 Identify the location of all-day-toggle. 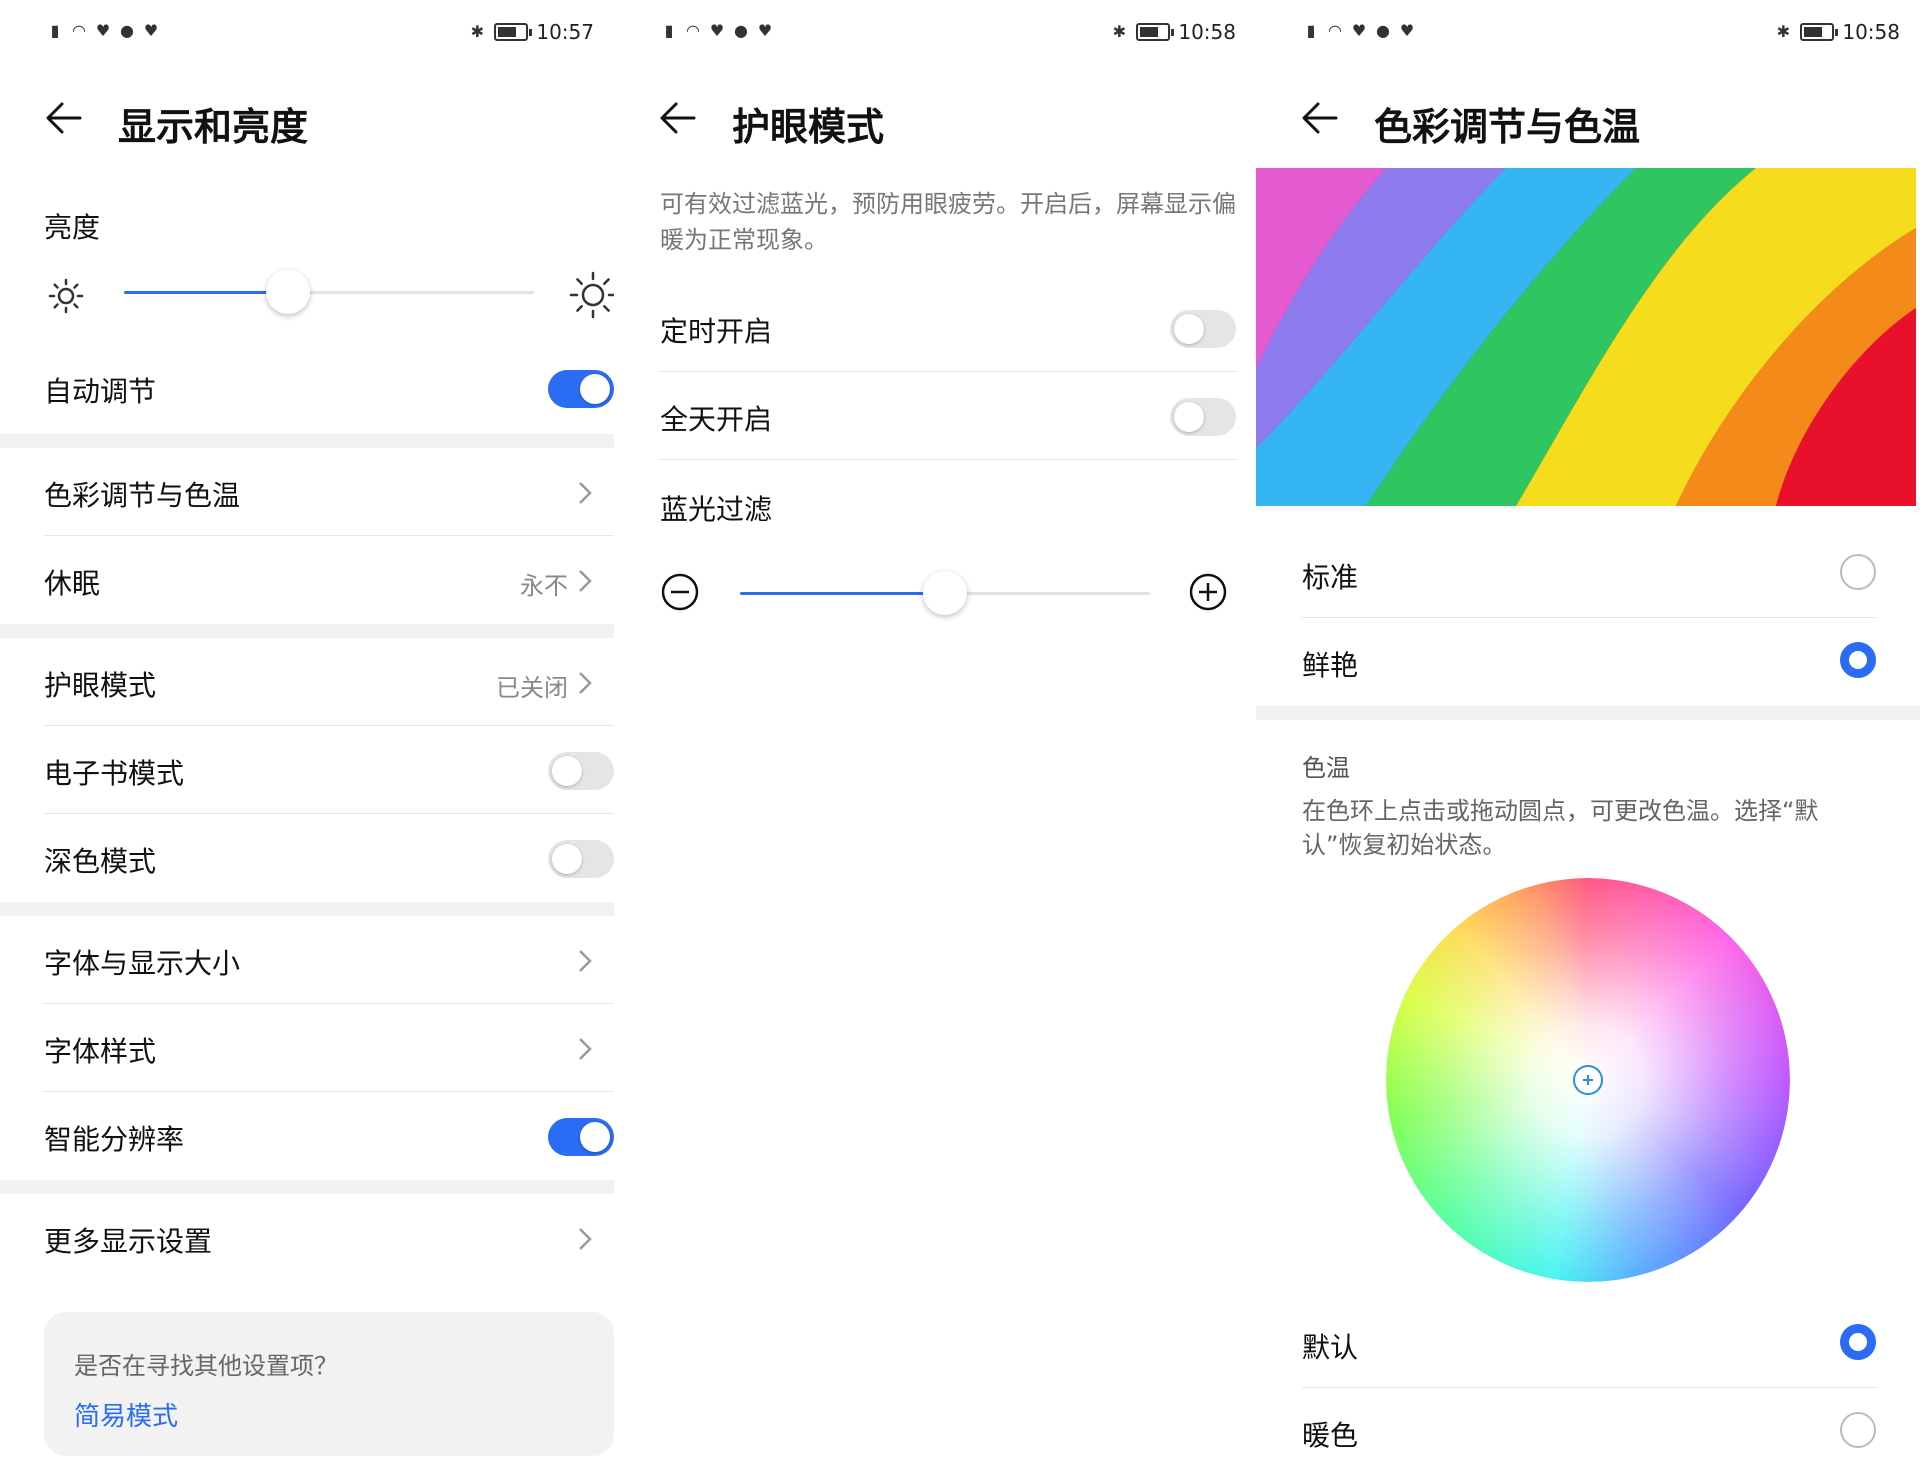
(1203, 417).